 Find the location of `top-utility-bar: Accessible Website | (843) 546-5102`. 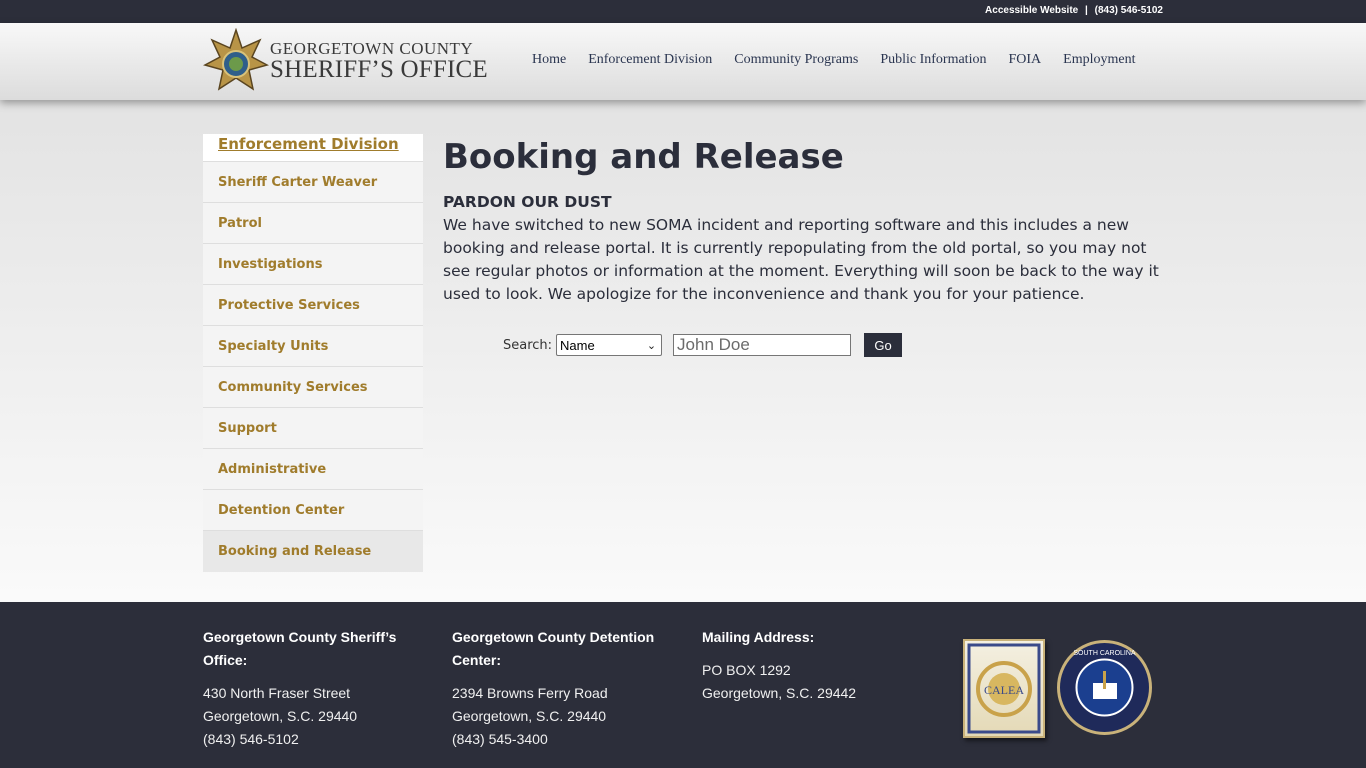

top-utility-bar: Accessible Website | (843) 546-5102 is located at coordinates (683, 11).